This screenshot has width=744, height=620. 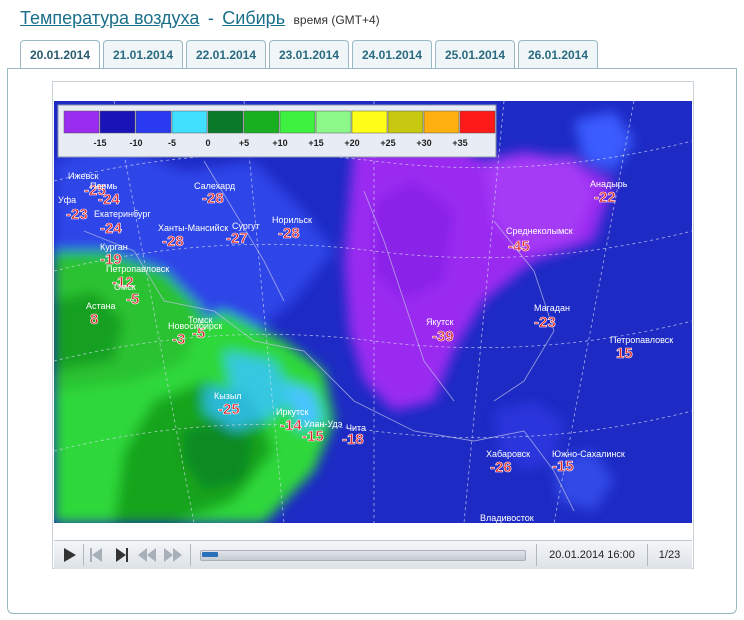 What do you see at coordinates (292, 220) in the screenshot?
I see `city-name: Норильск` at bounding box center [292, 220].